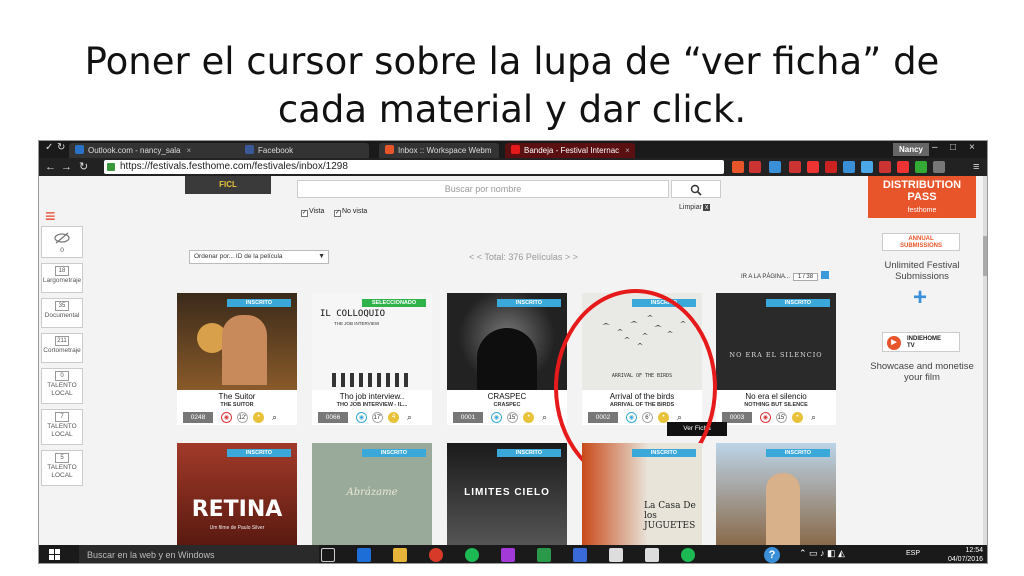  What do you see at coordinates (439, 150) in the screenshot?
I see `tab-inbox: Inbox :: Workspace Webm` at bounding box center [439, 150].